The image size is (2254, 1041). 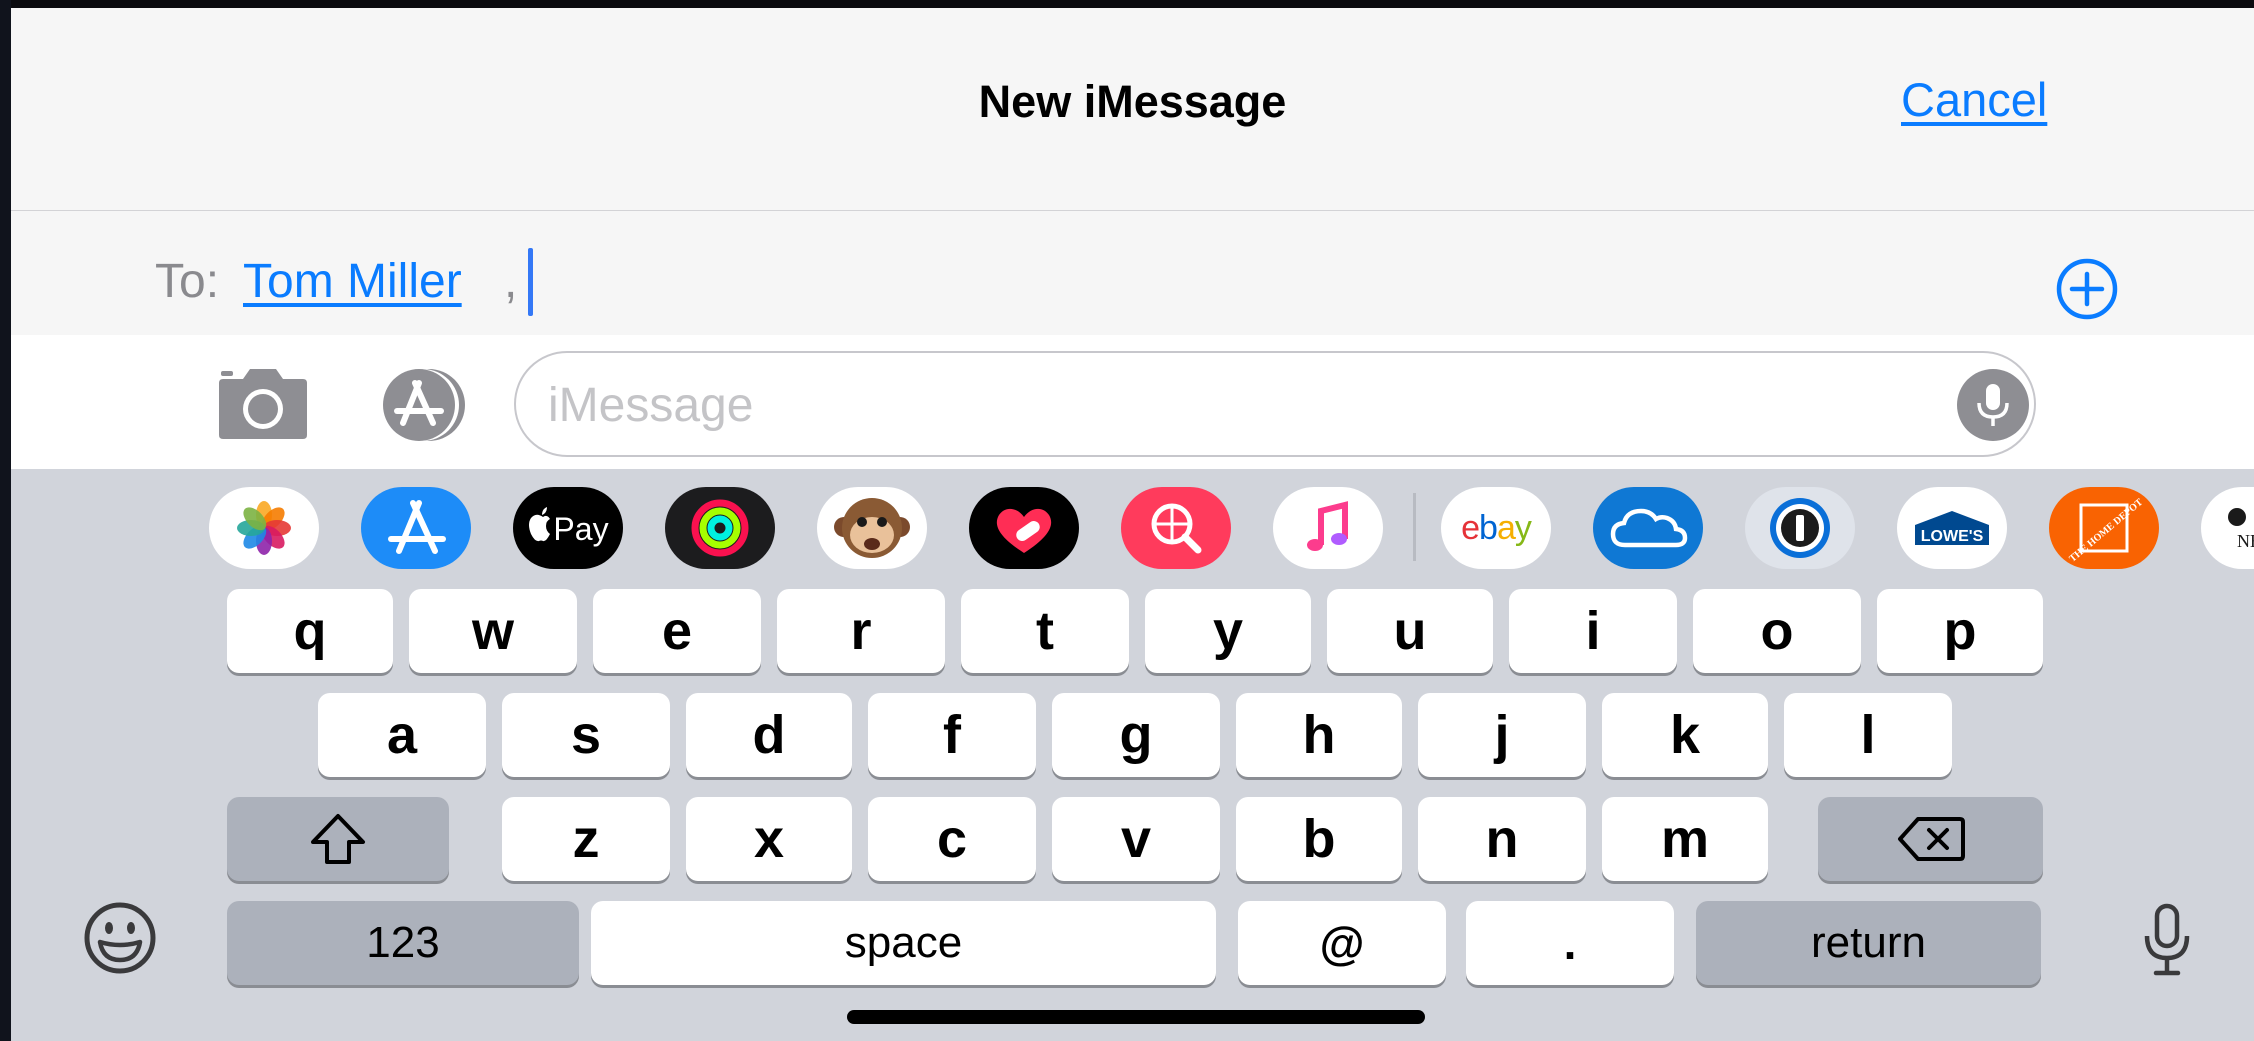 I want to click on music-note-icon, so click(x=1328, y=528).